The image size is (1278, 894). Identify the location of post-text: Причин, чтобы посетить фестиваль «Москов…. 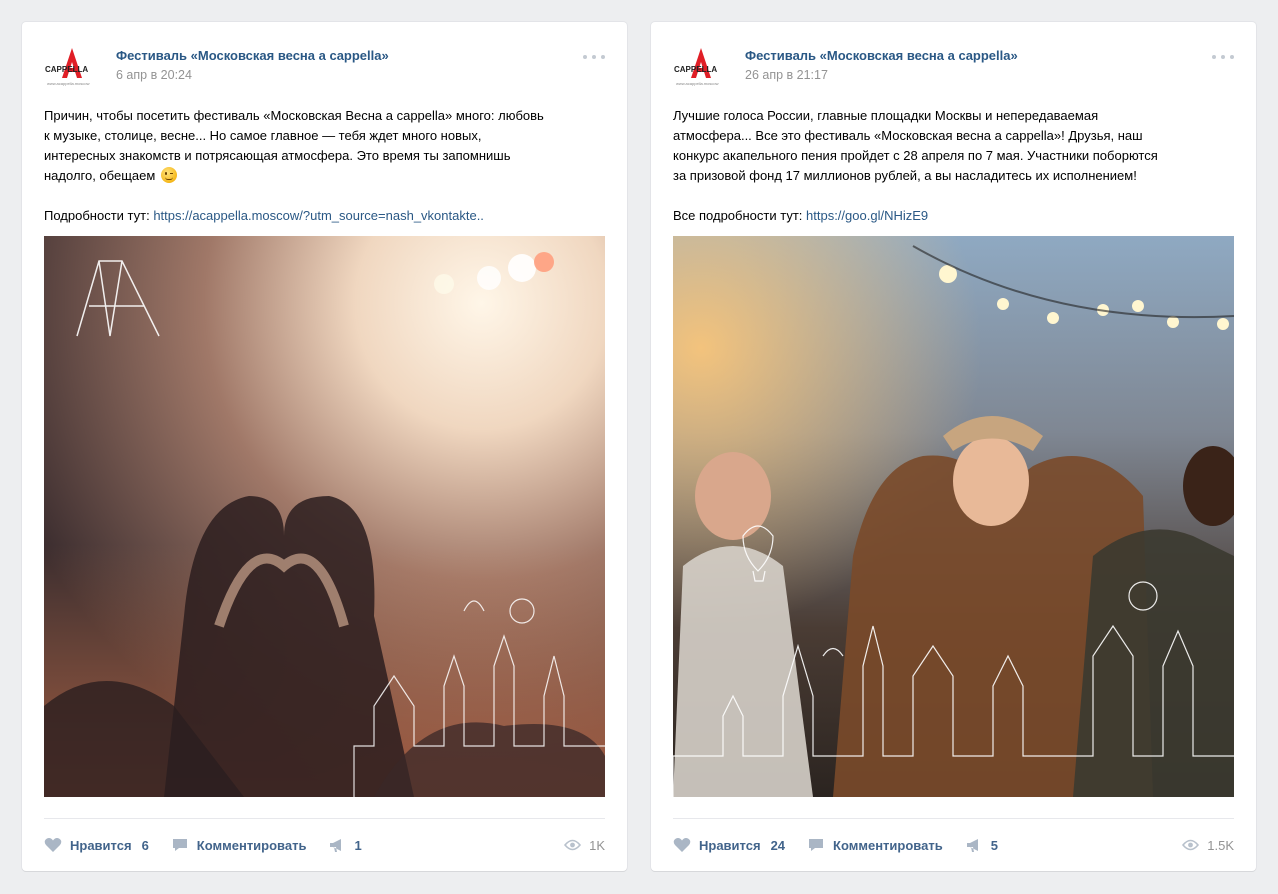
(326, 166).